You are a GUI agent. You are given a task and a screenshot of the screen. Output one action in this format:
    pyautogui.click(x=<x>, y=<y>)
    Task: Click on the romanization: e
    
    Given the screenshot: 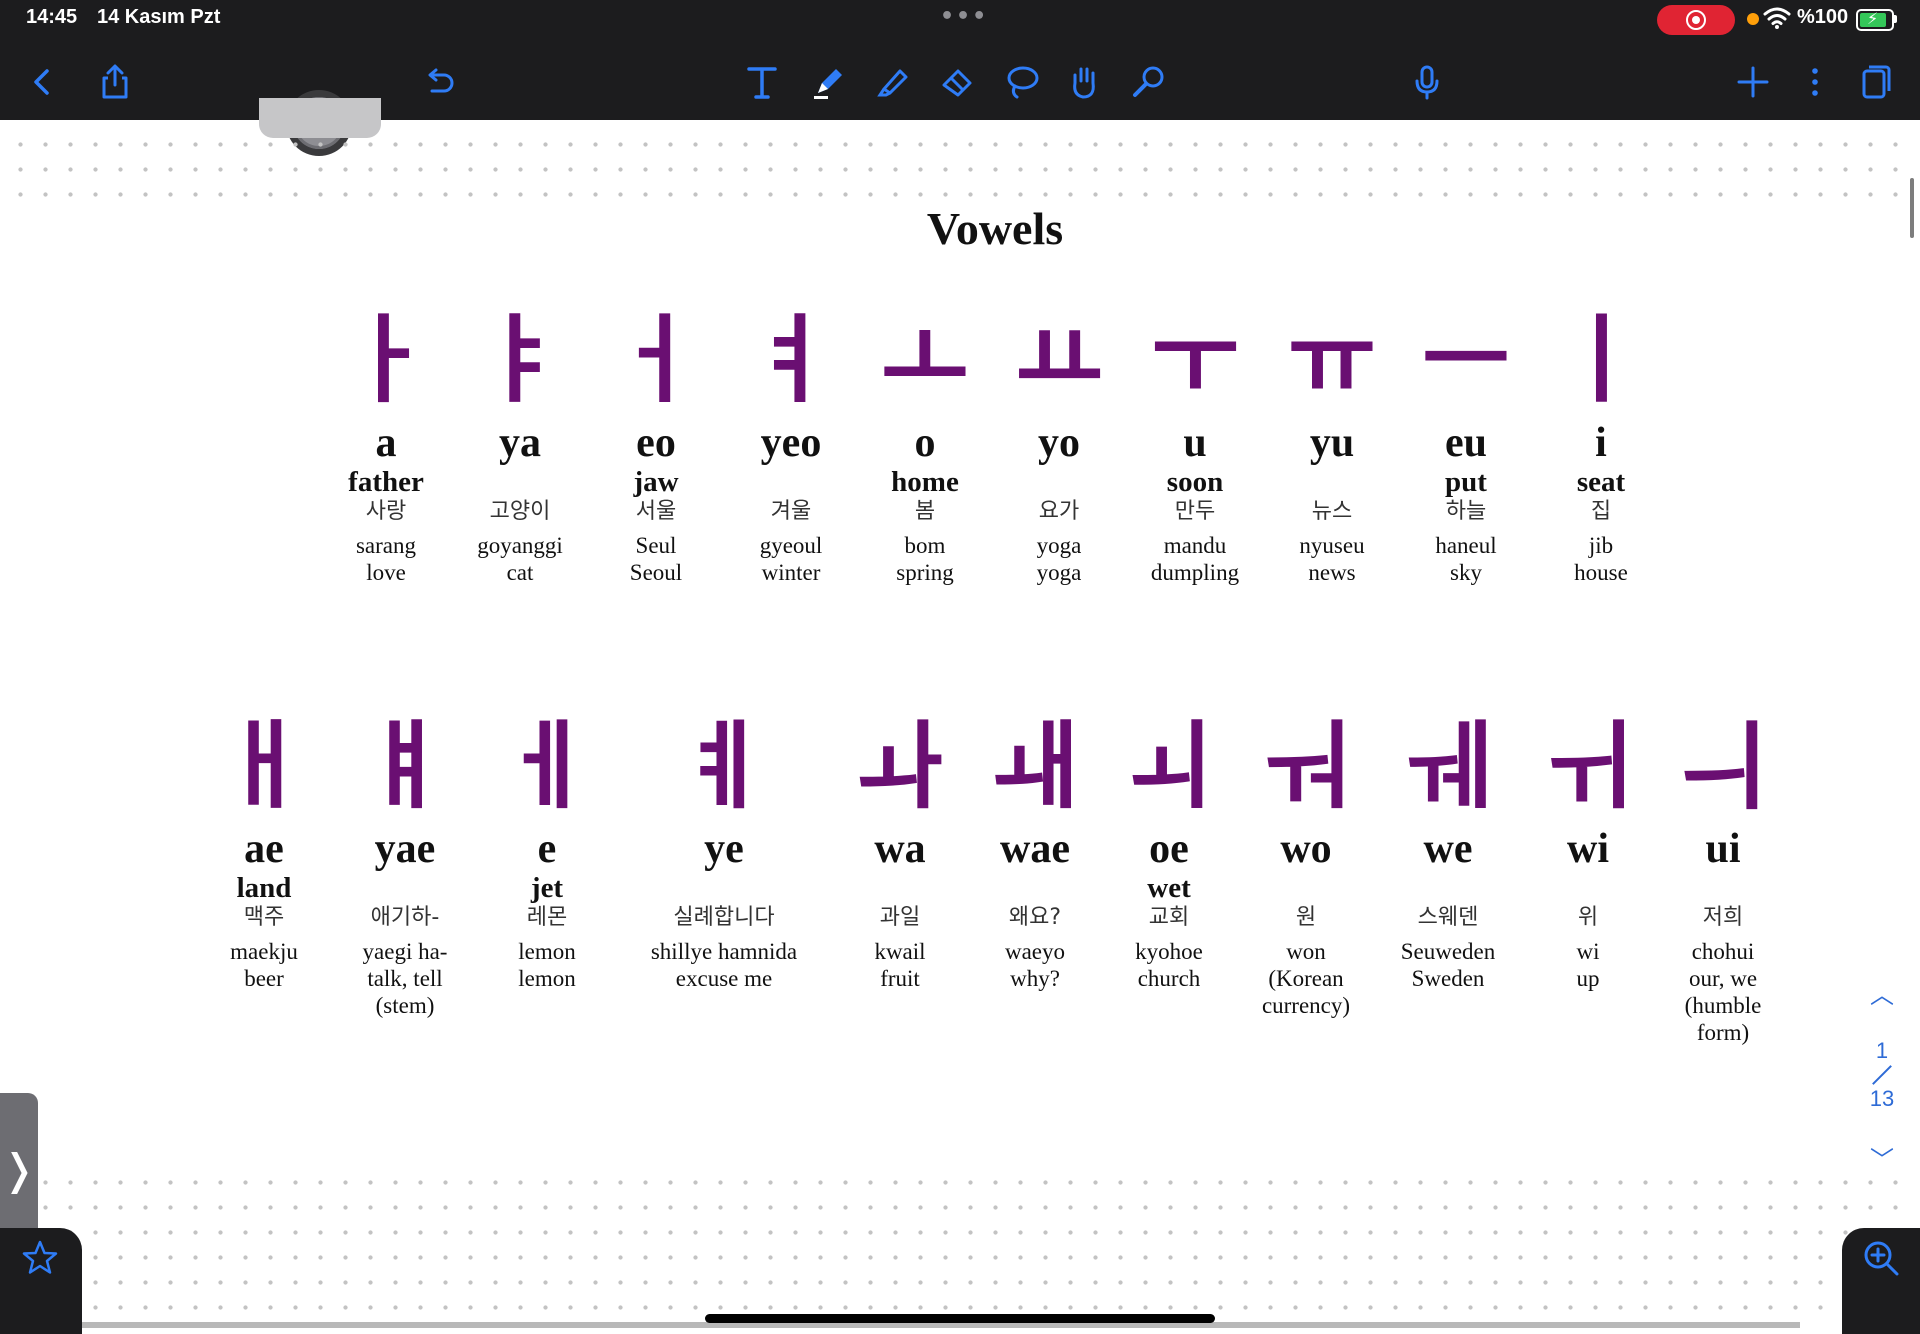 What is the action you would take?
    pyautogui.click(x=547, y=849)
    